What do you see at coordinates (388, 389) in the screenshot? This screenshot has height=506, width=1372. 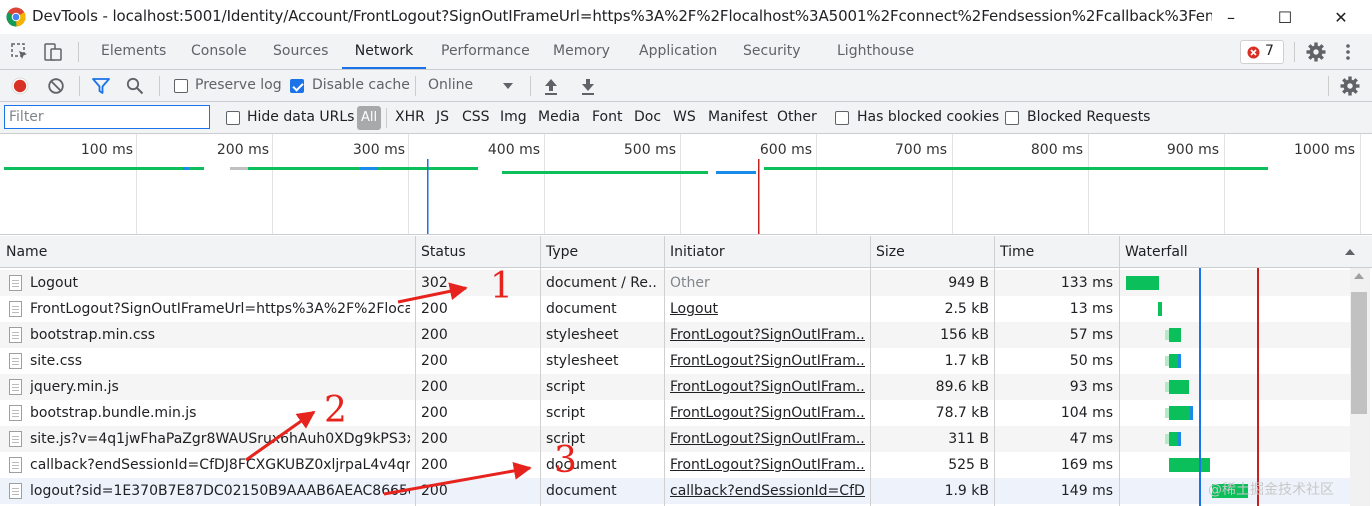 I see `annotation-arrows` at bounding box center [388, 389].